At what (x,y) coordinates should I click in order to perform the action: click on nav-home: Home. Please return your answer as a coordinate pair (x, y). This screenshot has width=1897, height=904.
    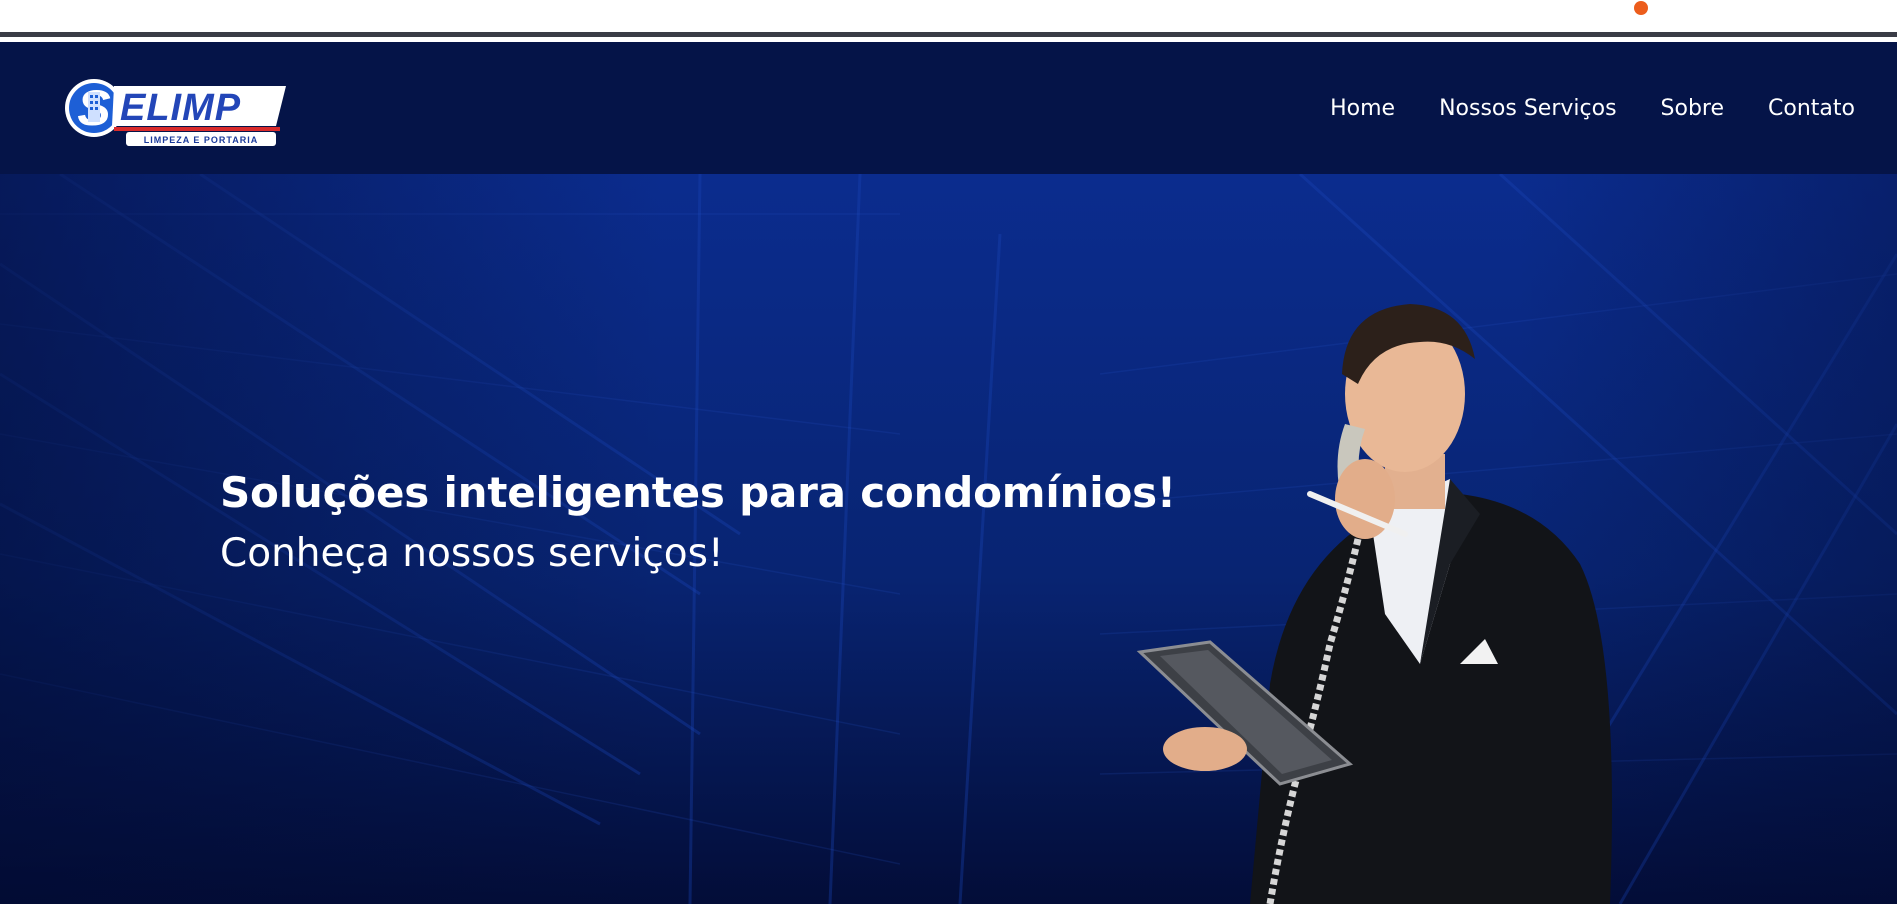
    Looking at the image, I should click on (1362, 108).